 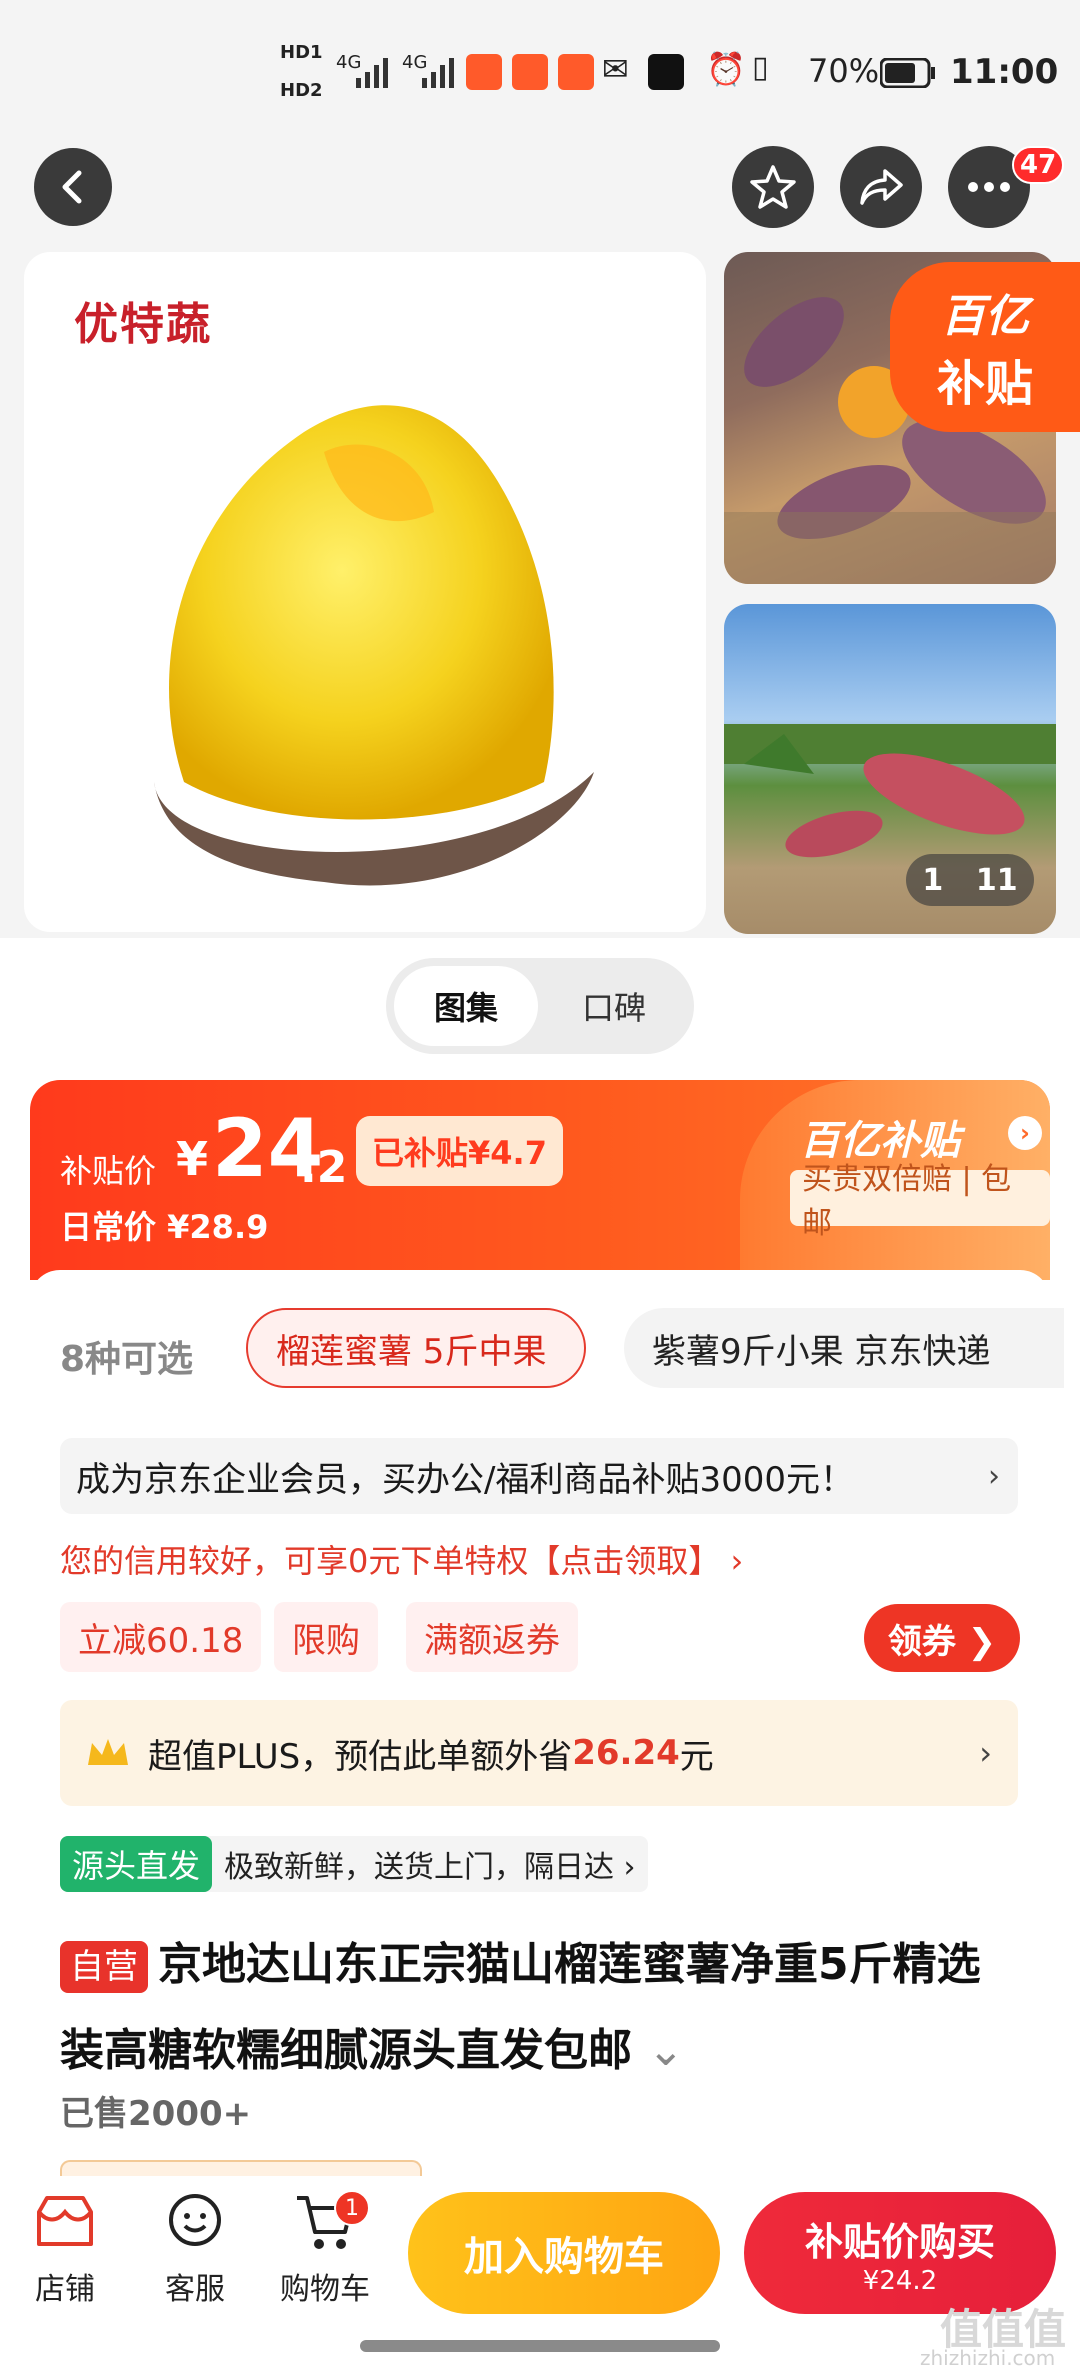 I want to click on home-indicator, so click(x=540, y=2346).